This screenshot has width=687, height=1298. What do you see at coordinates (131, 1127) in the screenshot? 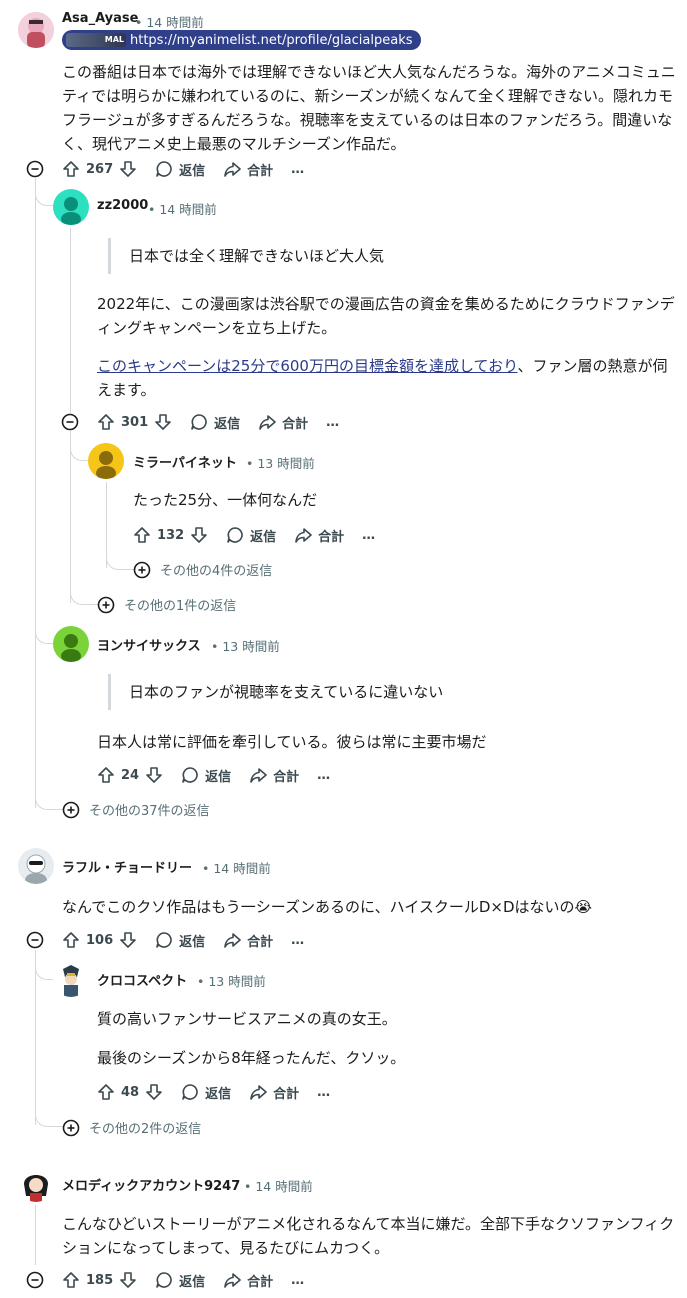
I see `more-replies-button: その他の2件の返信` at bounding box center [131, 1127].